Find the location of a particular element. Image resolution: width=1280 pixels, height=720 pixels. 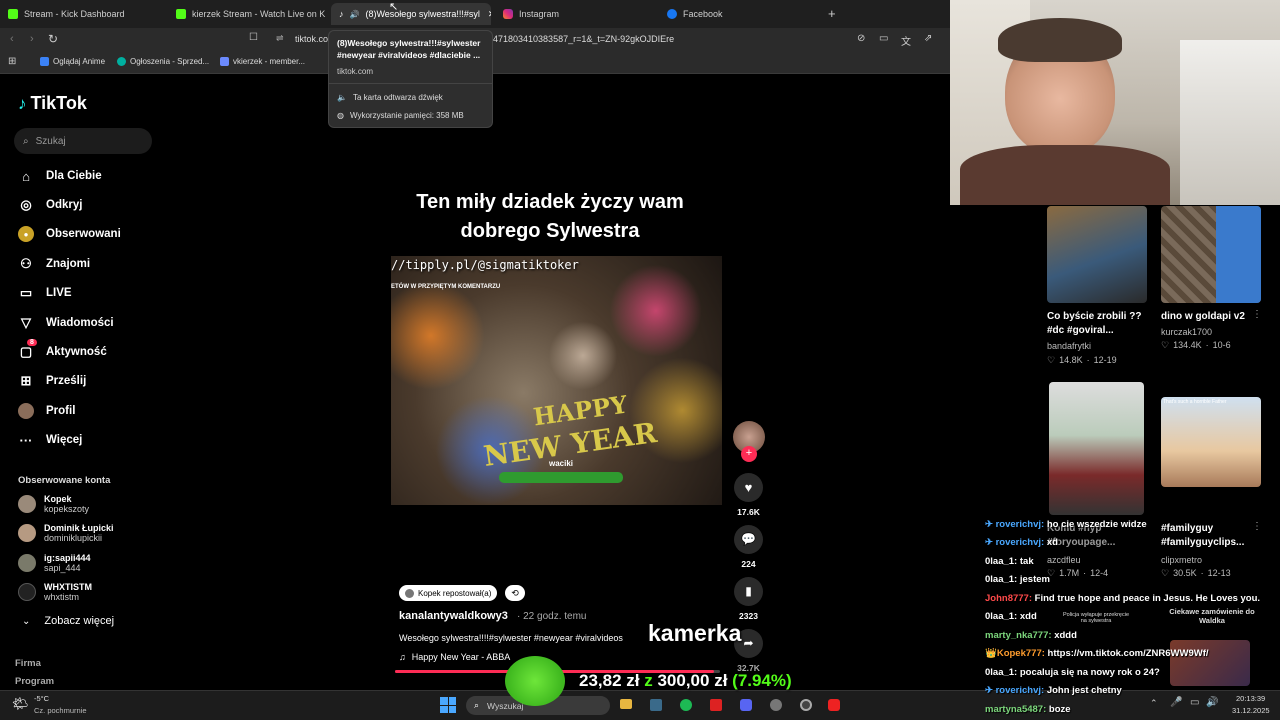

followed-account-sapii: ig:sapii444 sapi_444 is located at coordinates (54, 563).